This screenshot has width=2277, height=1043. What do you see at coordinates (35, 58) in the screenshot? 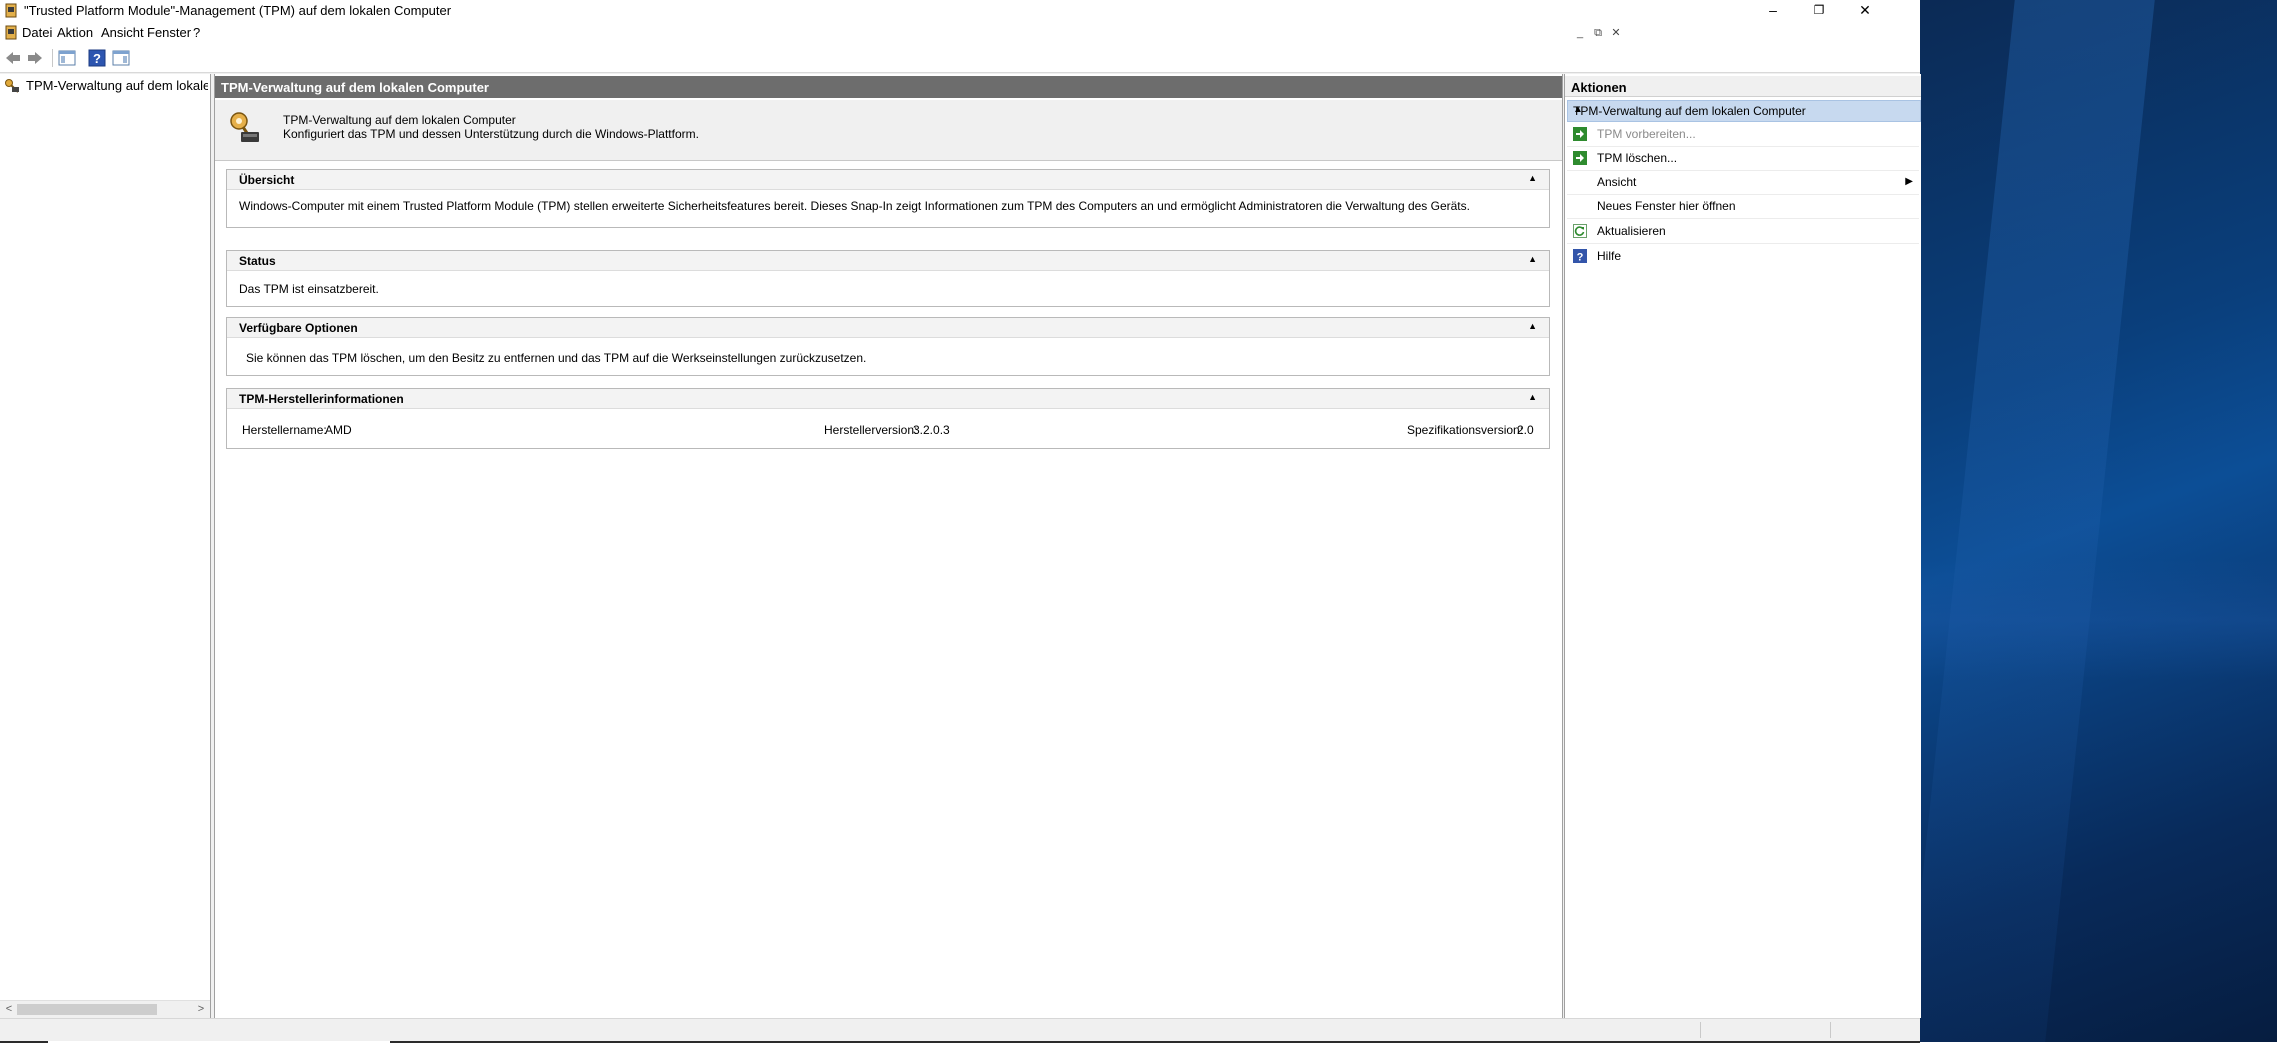
I see `forward-arrow-icon` at bounding box center [35, 58].